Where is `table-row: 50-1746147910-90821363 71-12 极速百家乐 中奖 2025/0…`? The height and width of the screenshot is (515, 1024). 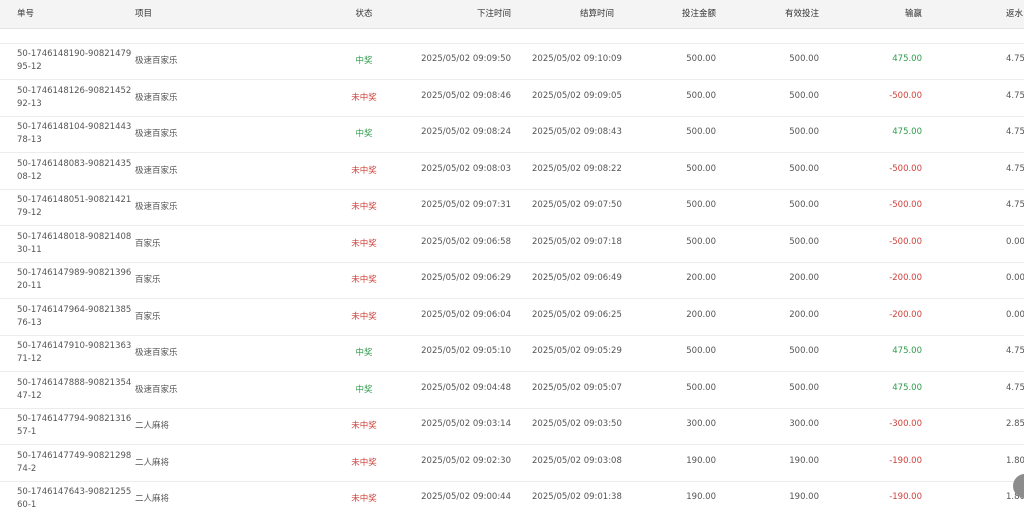
table-row: 50-1746147910-90821363 71-12 极速百家乐 中奖 2025/0… is located at coordinates (512, 353).